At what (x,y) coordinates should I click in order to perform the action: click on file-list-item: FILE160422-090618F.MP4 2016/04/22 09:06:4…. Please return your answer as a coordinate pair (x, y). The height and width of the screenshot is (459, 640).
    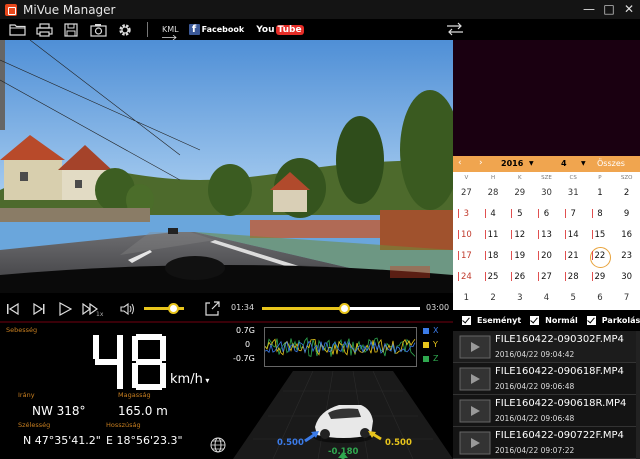
    Looking at the image, I should click on (546, 379).